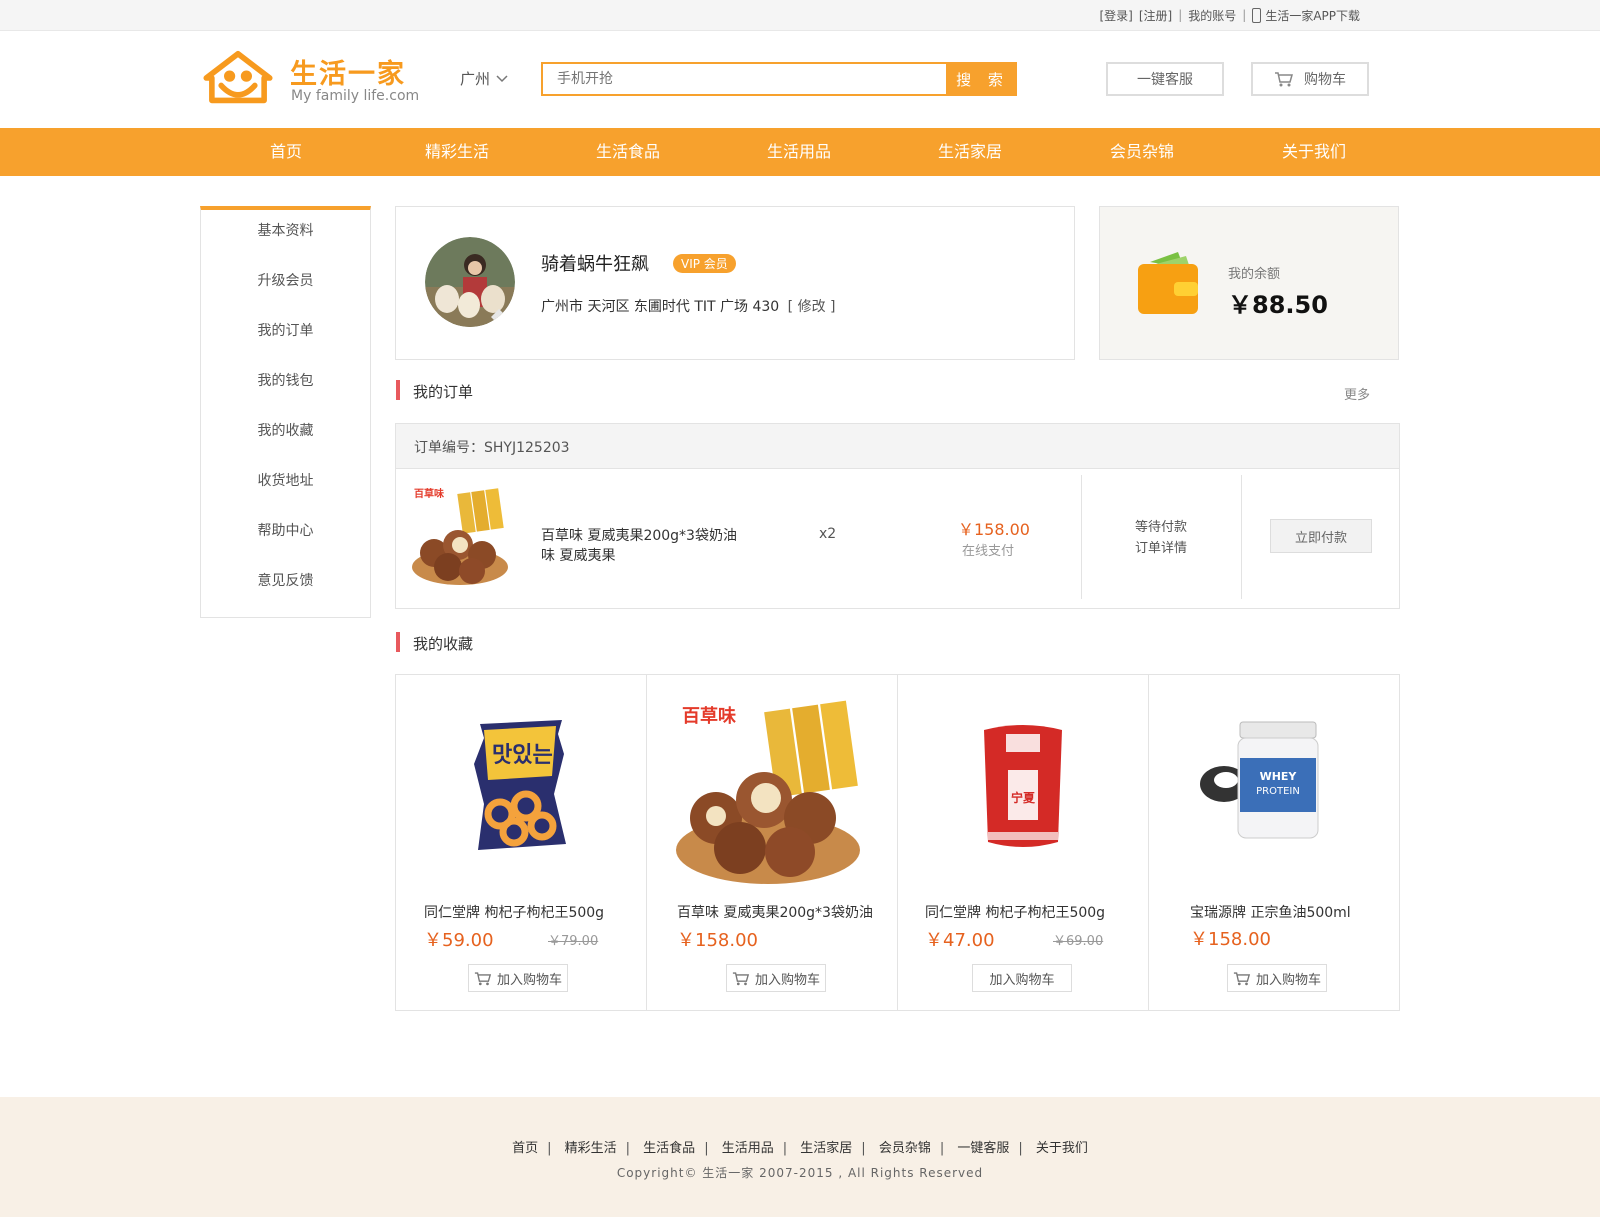 This screenshot has height=1217, width=1600. I want to click on logo-subtitle: My family life.com, so click(355, 96).